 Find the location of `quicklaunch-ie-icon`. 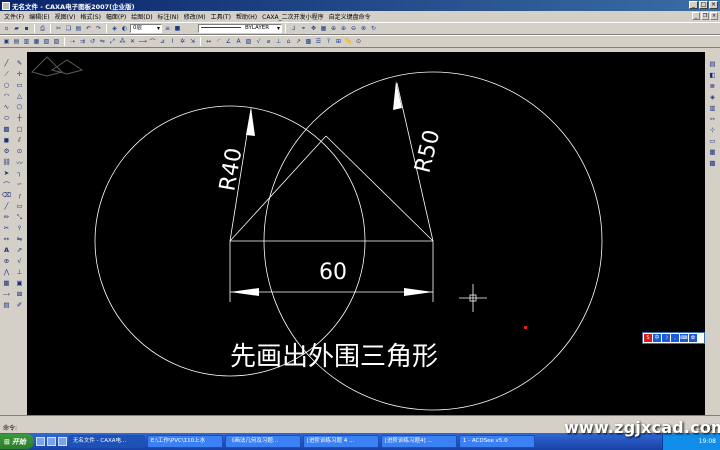

quicklaunch-ie-icon is located at coordinates (40, 441).